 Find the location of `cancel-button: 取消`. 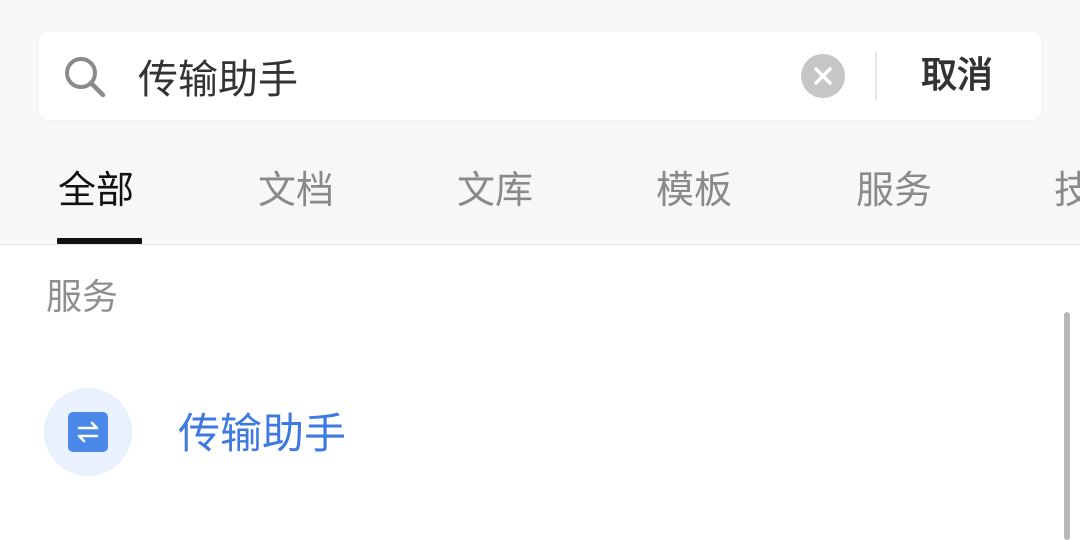

cancel-button: 取消 is located at coordinates (957, 76).